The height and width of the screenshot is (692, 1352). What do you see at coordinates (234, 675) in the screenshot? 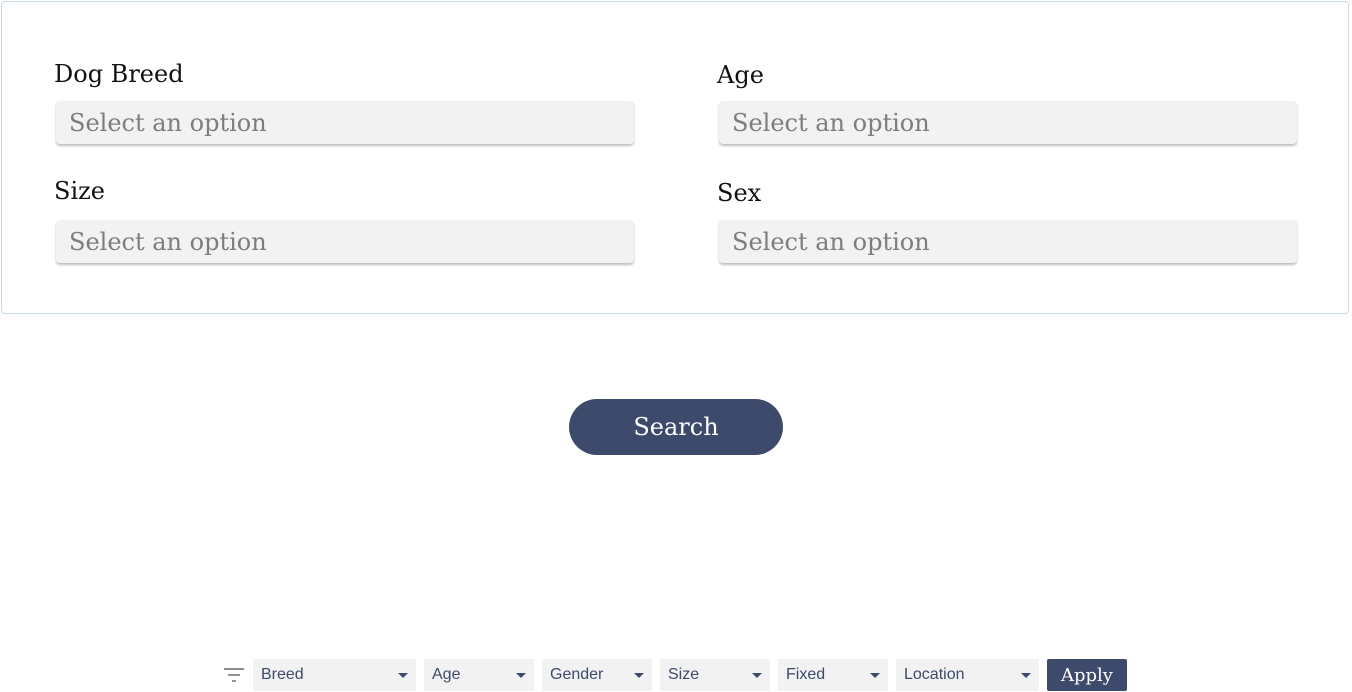
I see `filter-icon` at bounding box center [234, 675].